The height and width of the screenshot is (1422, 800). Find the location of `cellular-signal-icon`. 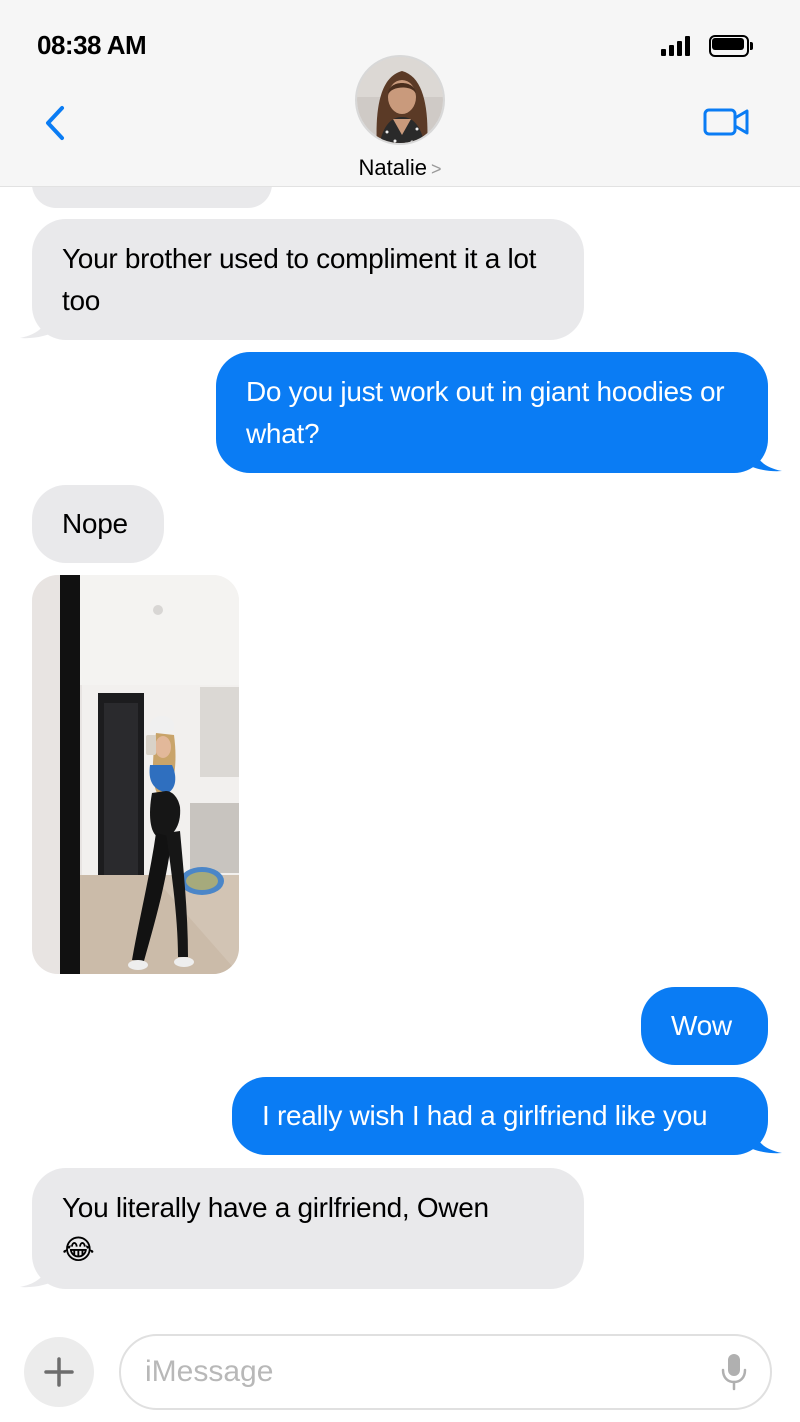

cellular-signal-icon is located at coordinates (676, 46).